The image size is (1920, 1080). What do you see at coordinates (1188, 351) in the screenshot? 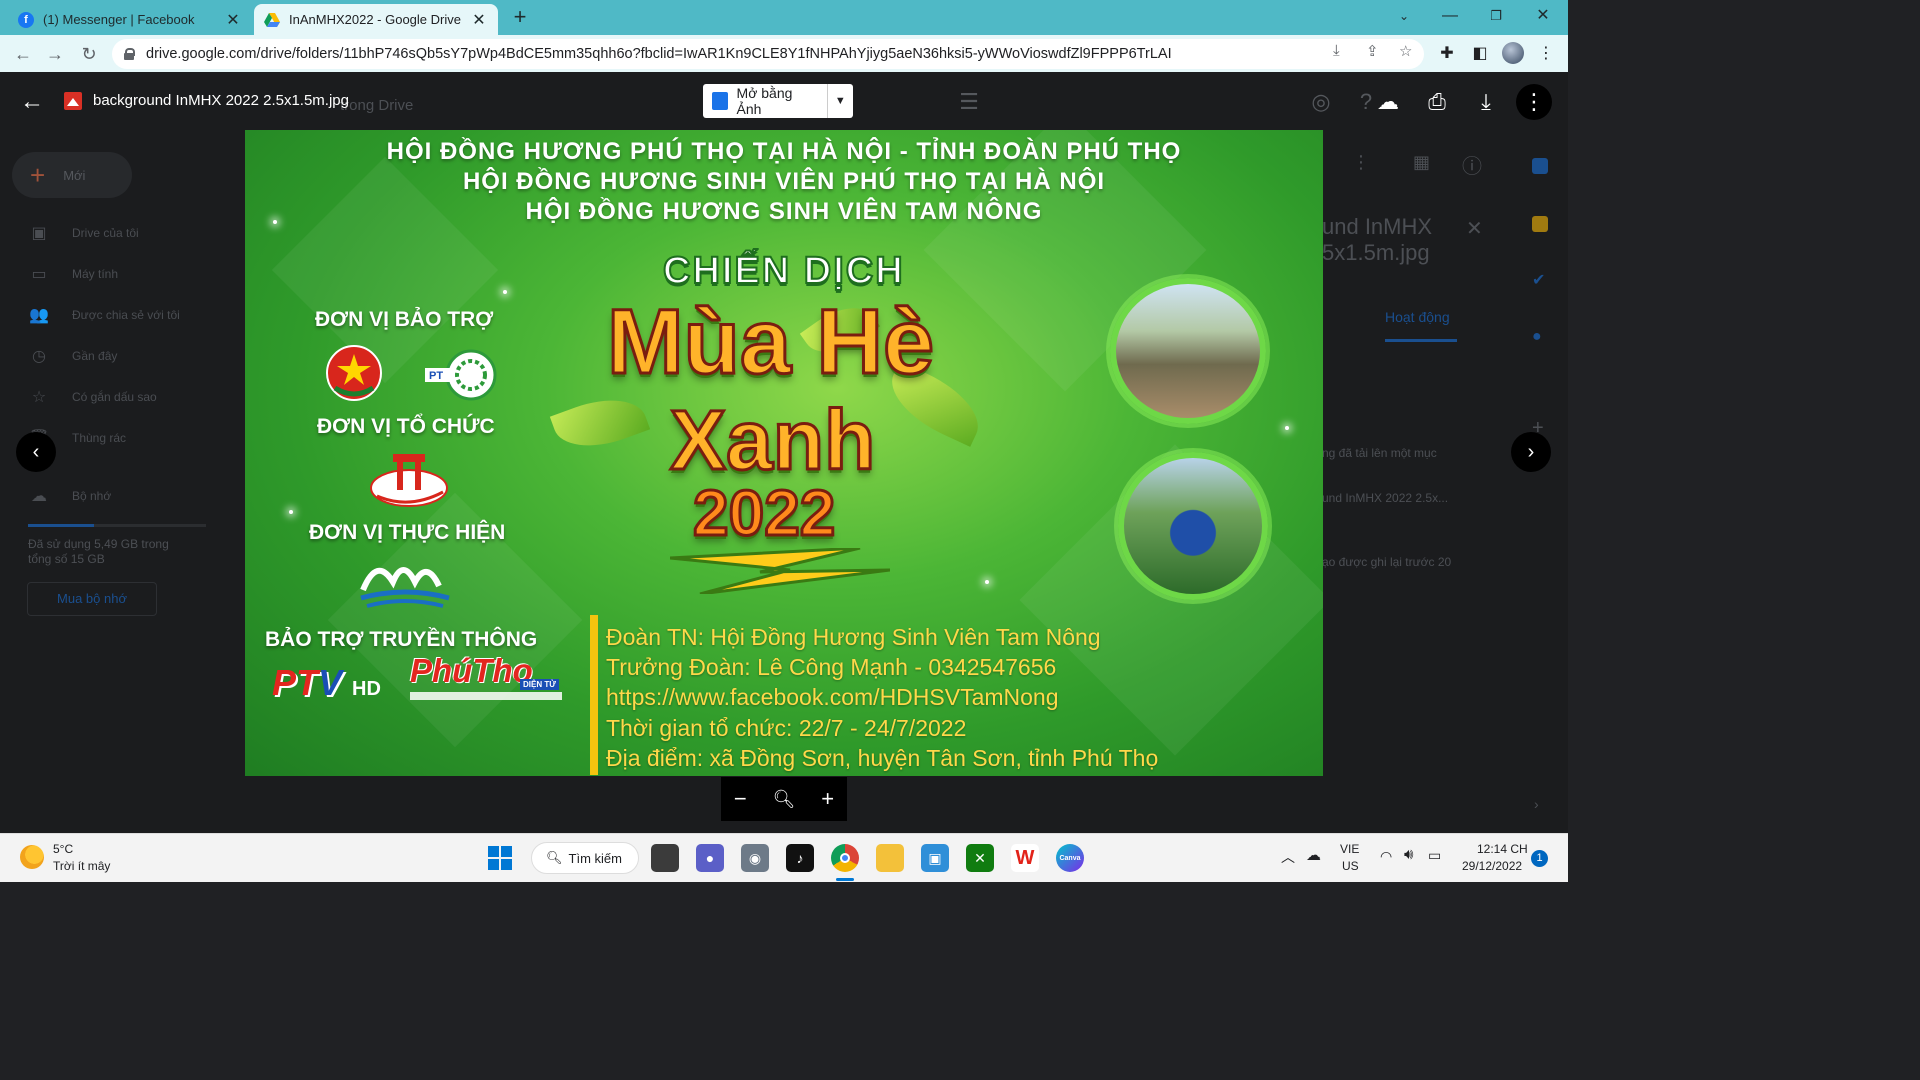
I see `village-photo` at bounding box center [1188, 351].